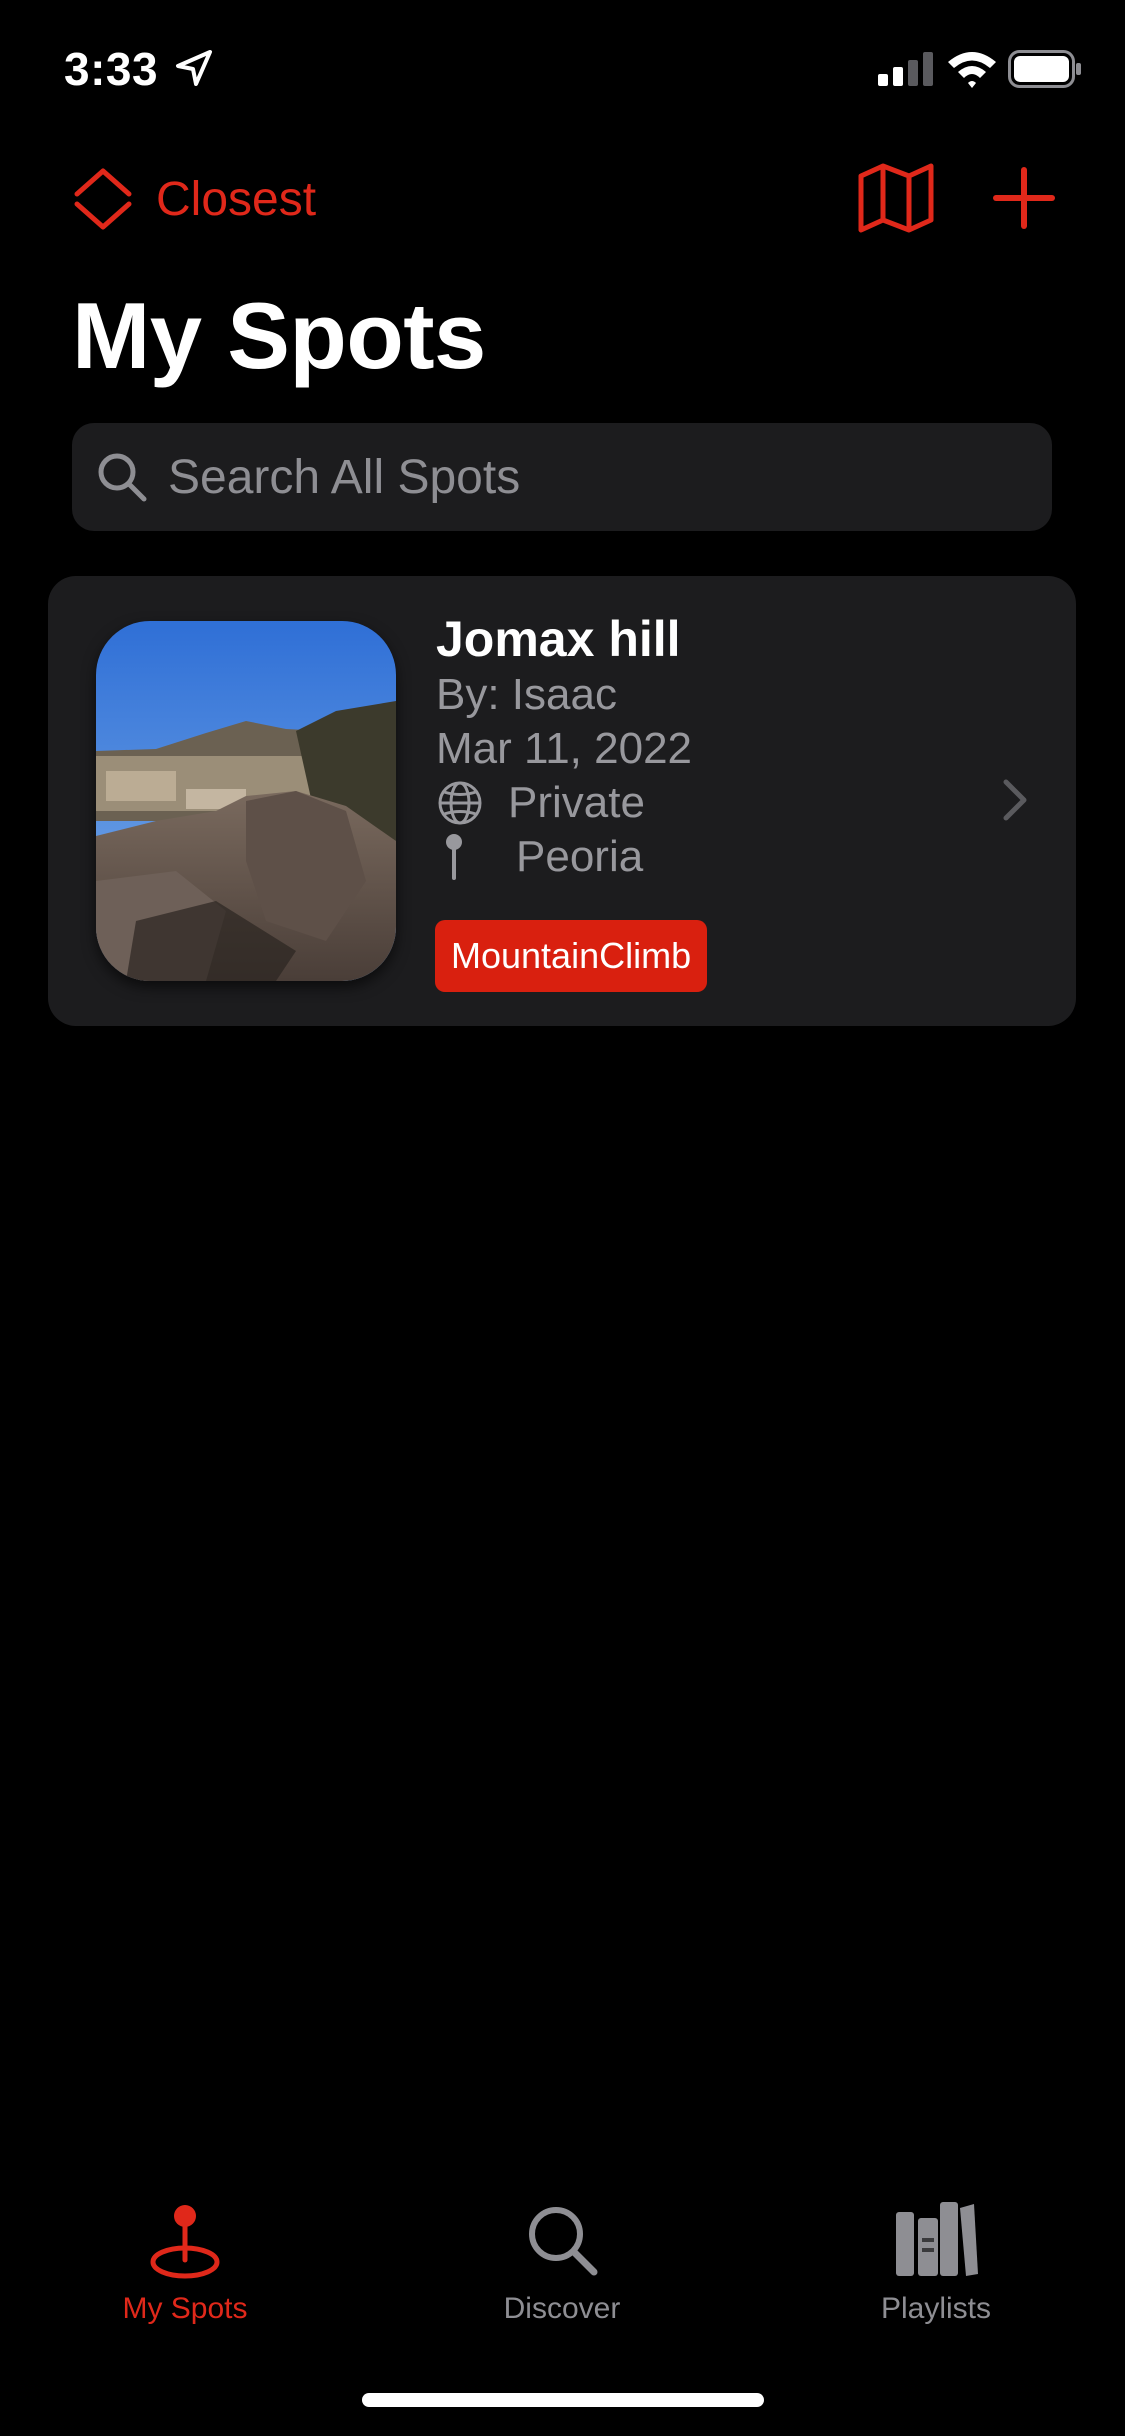 The image size is (1125, 2436). Describe the element at coordinates (609, 477) in the screenshot. I see `search-input` at that location.